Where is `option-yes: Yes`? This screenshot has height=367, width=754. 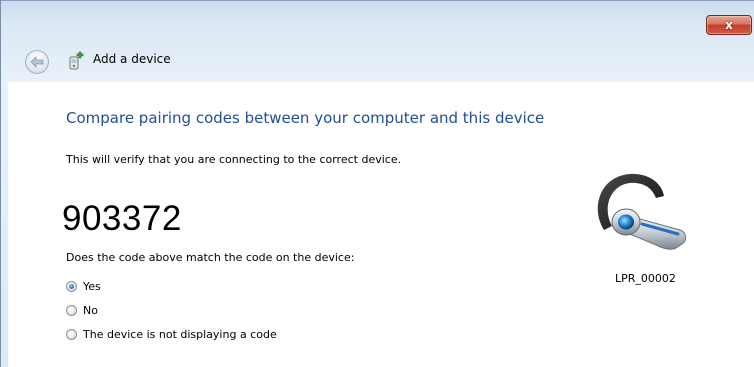
option-yes: Yes is located at coordinates (83, 286).